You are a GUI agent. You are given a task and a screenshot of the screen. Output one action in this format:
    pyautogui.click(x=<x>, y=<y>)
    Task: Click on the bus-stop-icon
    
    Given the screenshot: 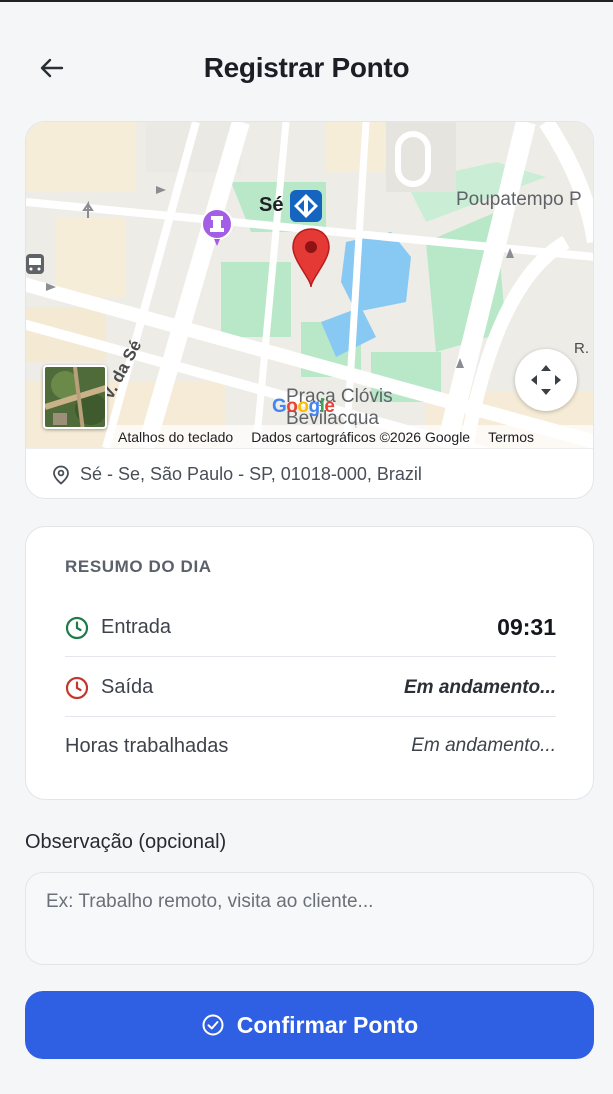 What is the action you would take?
    pyautogui.click(x=36, y=264)
    